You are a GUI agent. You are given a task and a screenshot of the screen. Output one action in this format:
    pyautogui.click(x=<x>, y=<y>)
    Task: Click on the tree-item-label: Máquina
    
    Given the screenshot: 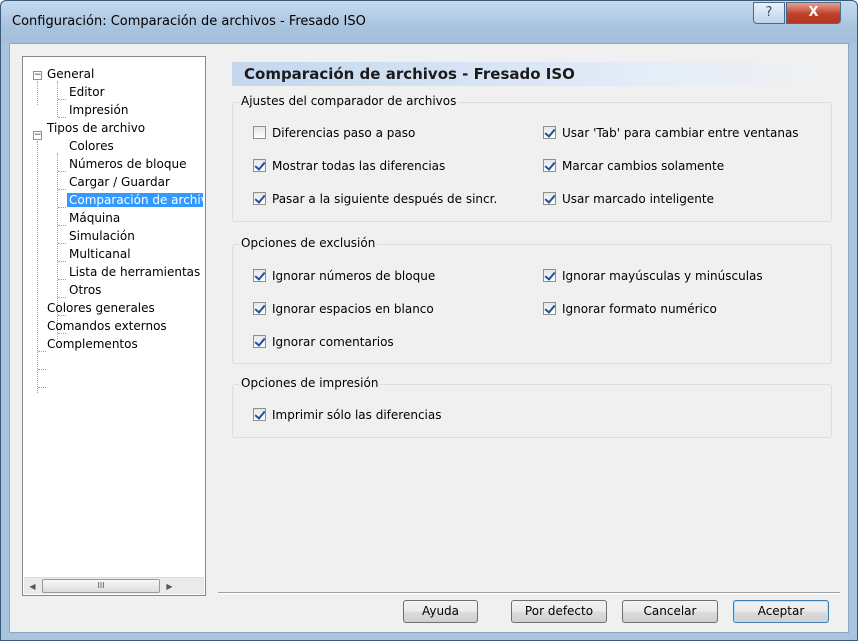 What is the action you would take?
    pyautogui.click(x=95, y=218)
    